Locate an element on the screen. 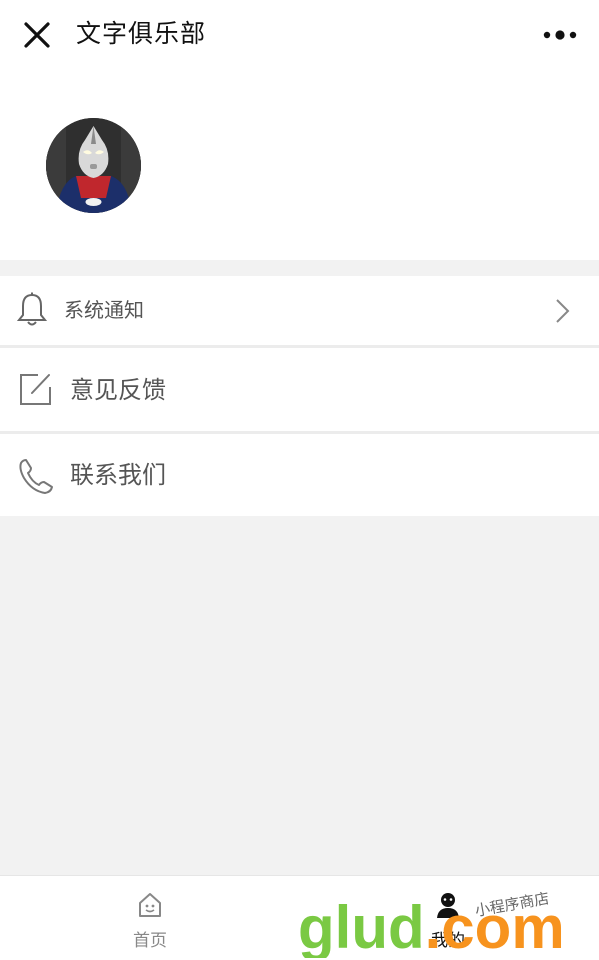 The width and height of the screenshot is (599, 960). bottom-tab-bar: 首页 我的 is located at coordinates (299, 917).